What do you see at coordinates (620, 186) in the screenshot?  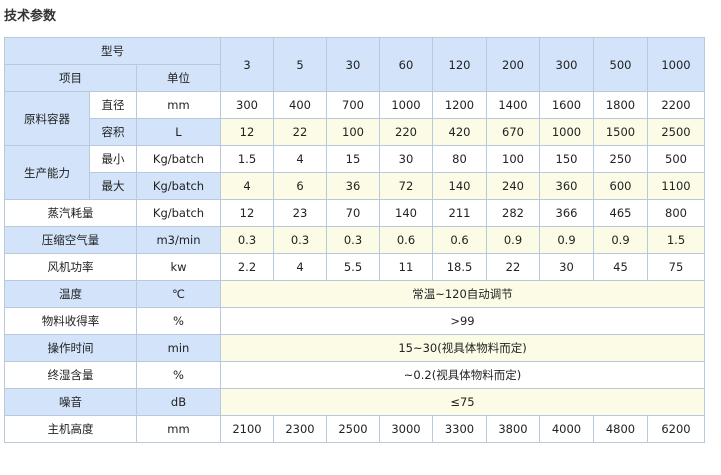 I see `value-cell: 600` at bounding box center [620, 186].